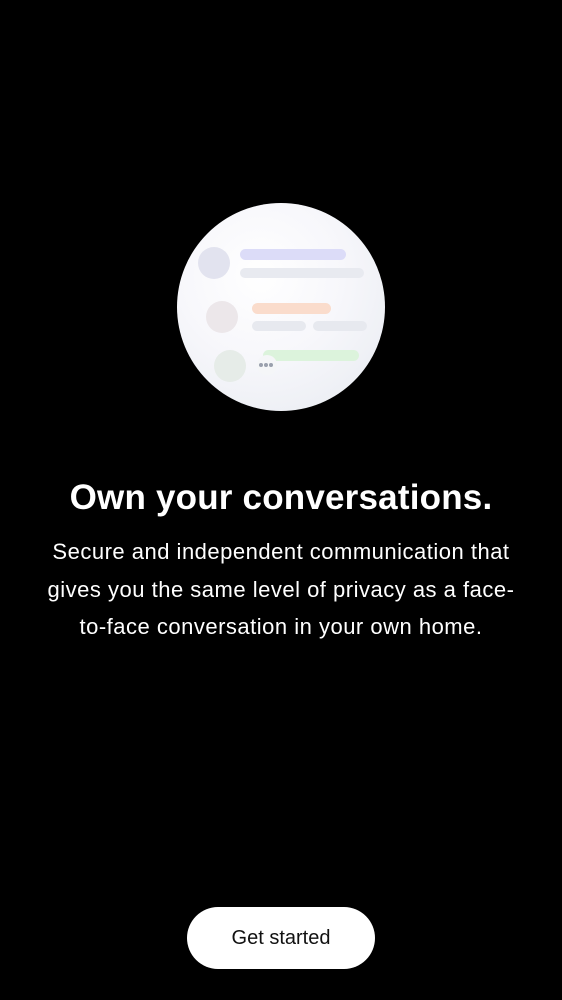 This screenshot has height=1000, width=562. Describe the element at coordinates (281, 938) in the screenshot. I see `get-started-button: Get started` at that location.